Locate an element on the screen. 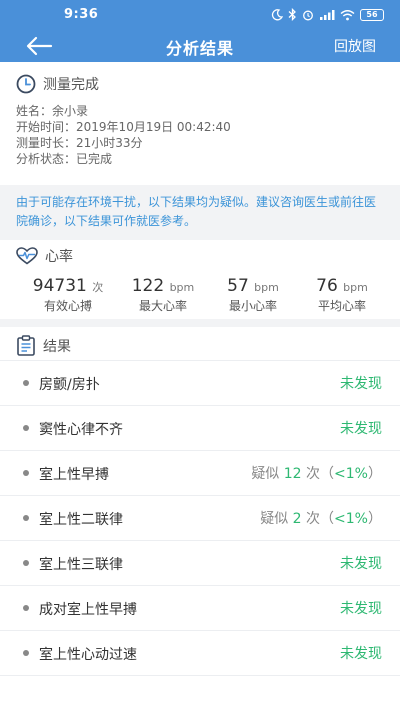 The width and height of the screenshot is (400, 711). clock-icon is located at coordinates (26, 84).